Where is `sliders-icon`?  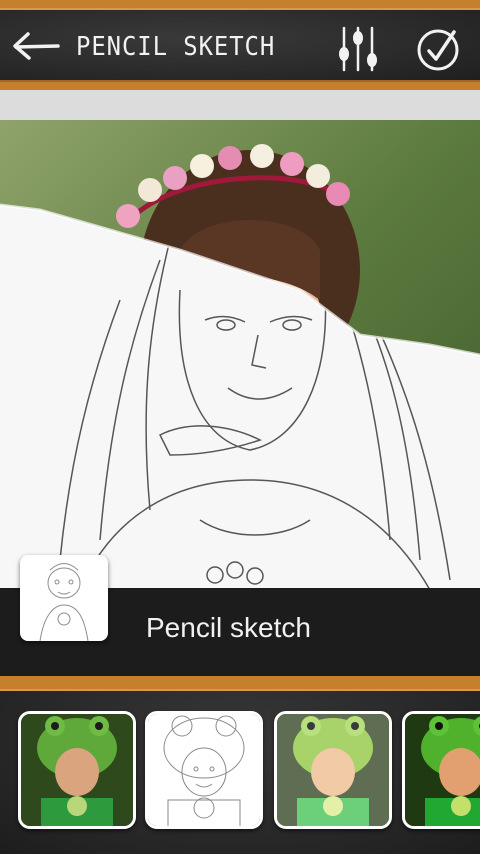 sliders-icon is located at coordinates (358, 49).